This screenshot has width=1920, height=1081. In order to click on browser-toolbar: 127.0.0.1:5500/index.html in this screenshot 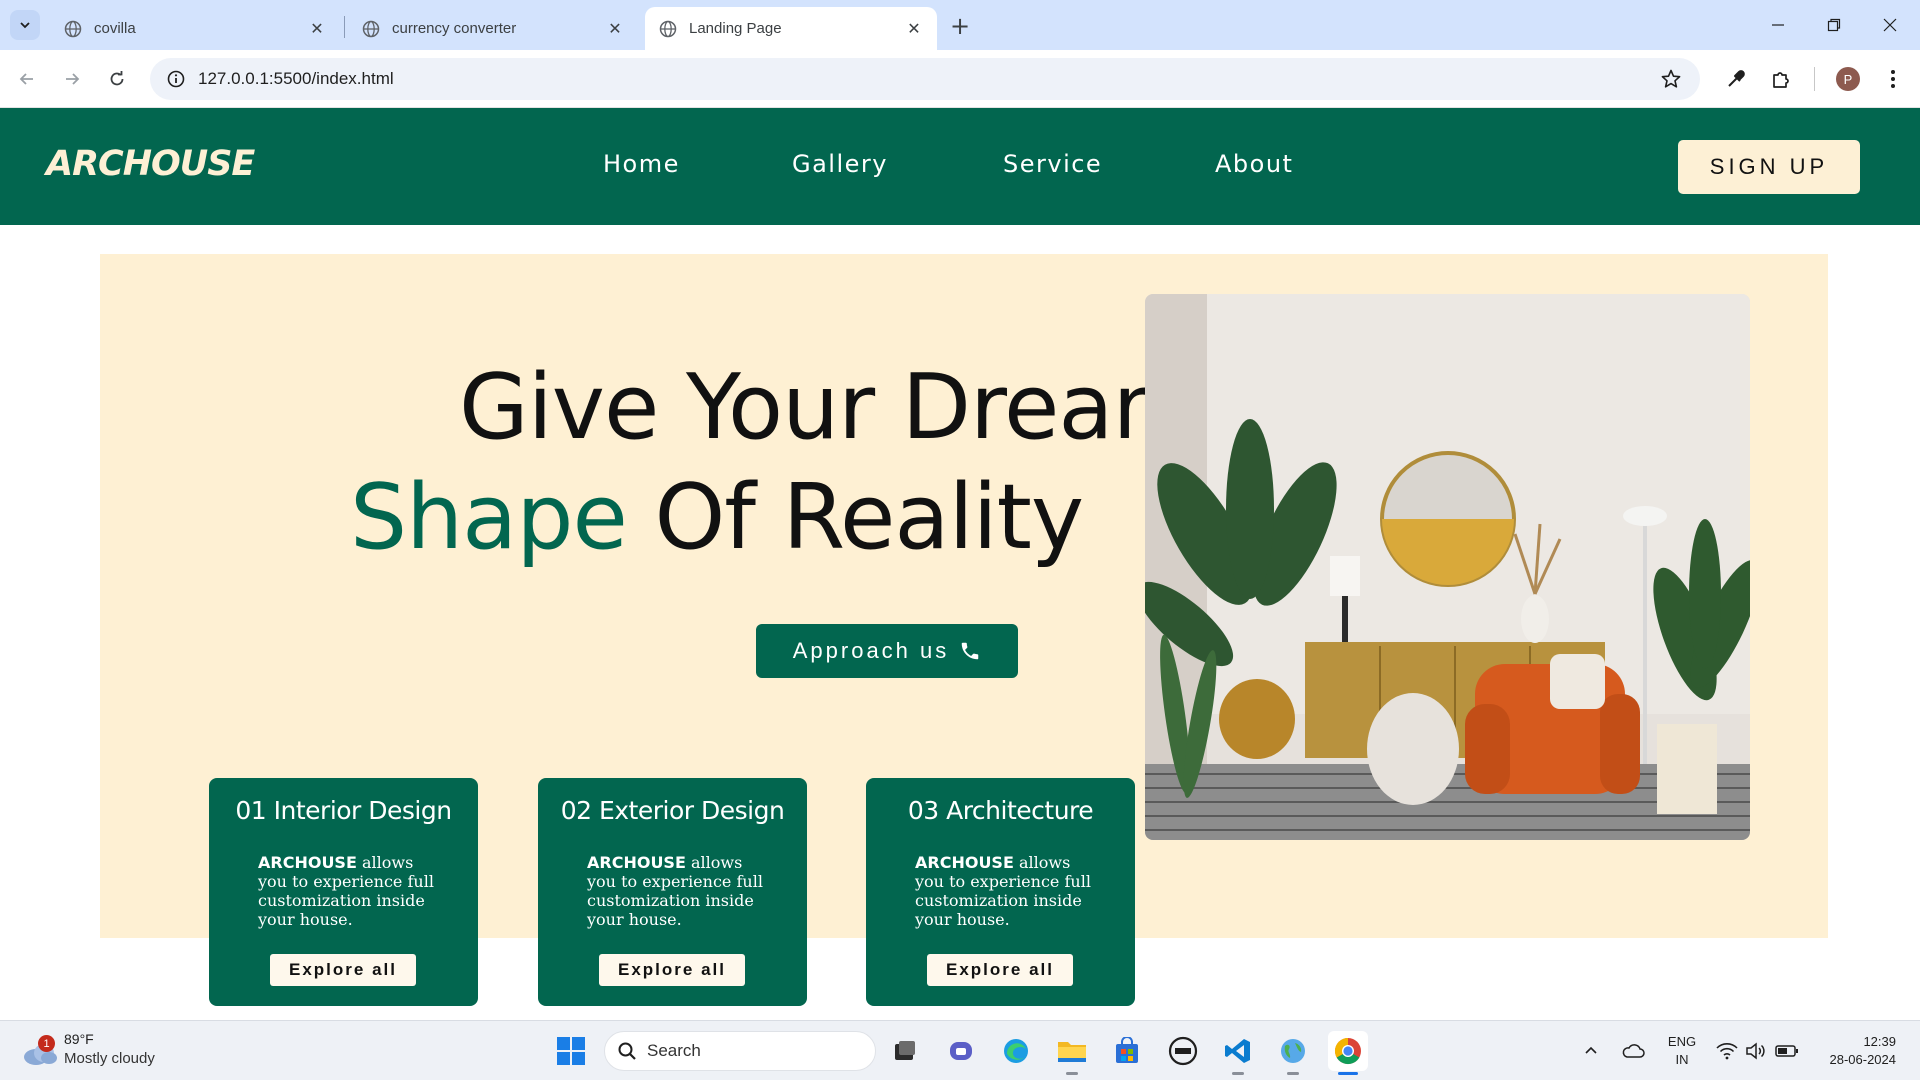, I will do `click(960, 79)`.